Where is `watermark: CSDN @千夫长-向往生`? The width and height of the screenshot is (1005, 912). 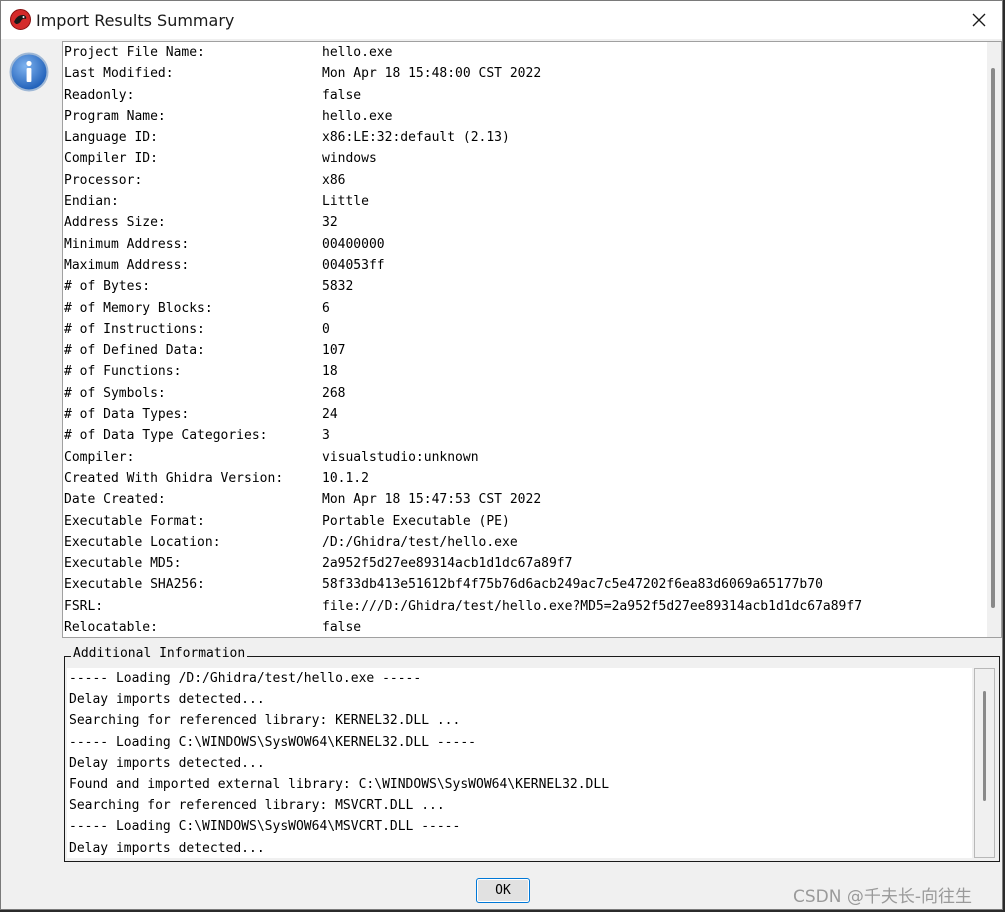 watermark: CSDN @千夫长-向往生 is located at coordinates (883, 897).